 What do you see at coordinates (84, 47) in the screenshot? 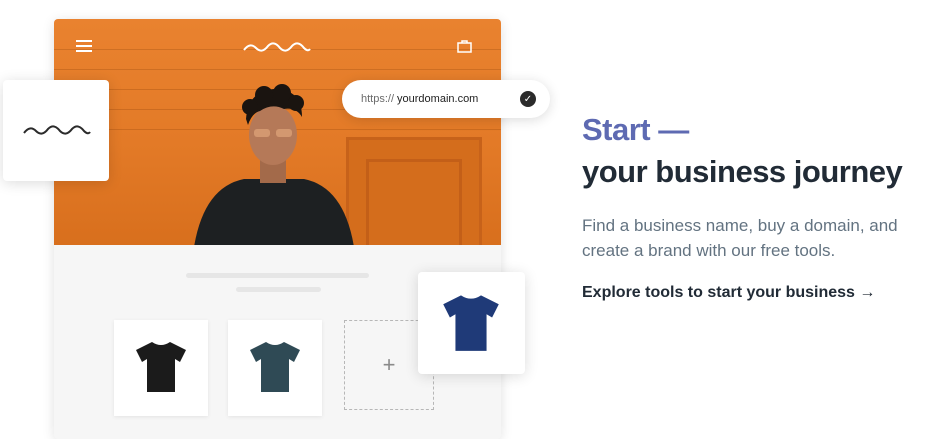
I see `hamburger-menu-icon` at bounding box center [84, 47].